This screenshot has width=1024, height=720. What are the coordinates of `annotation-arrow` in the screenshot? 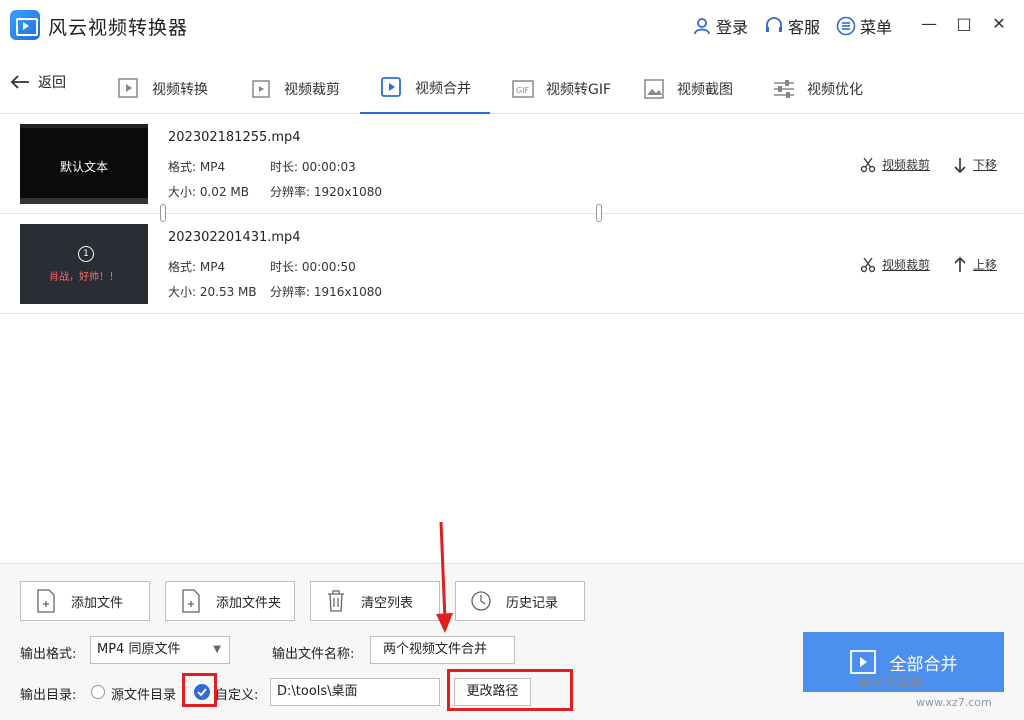 It's located at (444, 577).